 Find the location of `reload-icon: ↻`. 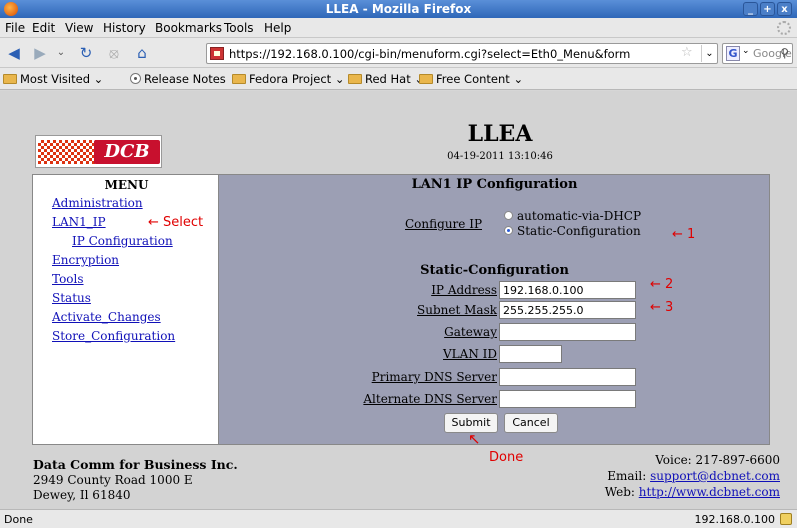

reload-icon: ↻ is located at coordinates (86, 53).